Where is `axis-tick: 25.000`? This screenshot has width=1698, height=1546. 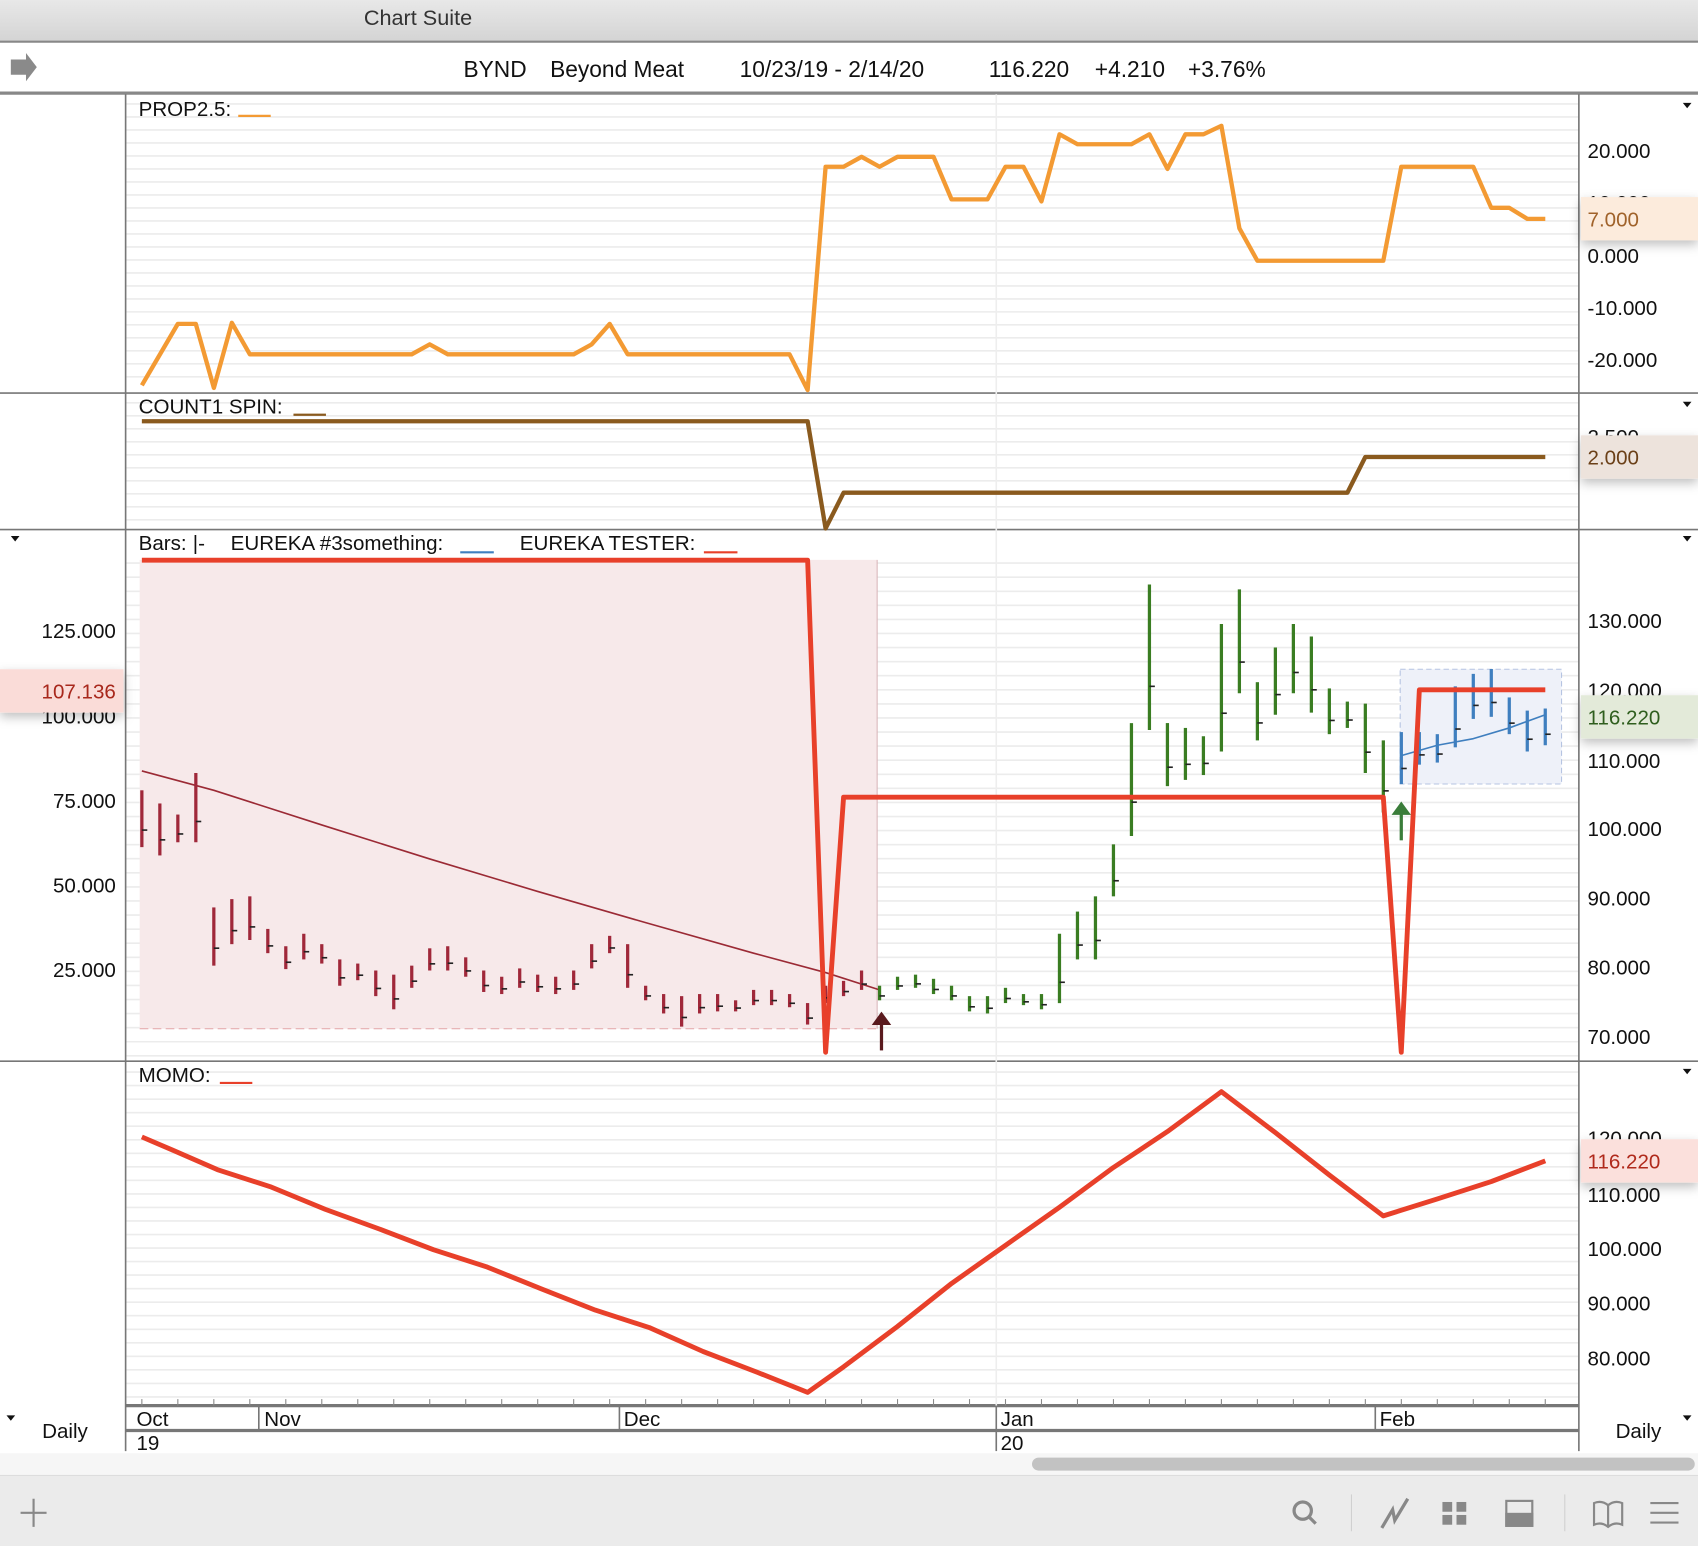 axis-tick: 25.000 is located at coordinates (84, 970).